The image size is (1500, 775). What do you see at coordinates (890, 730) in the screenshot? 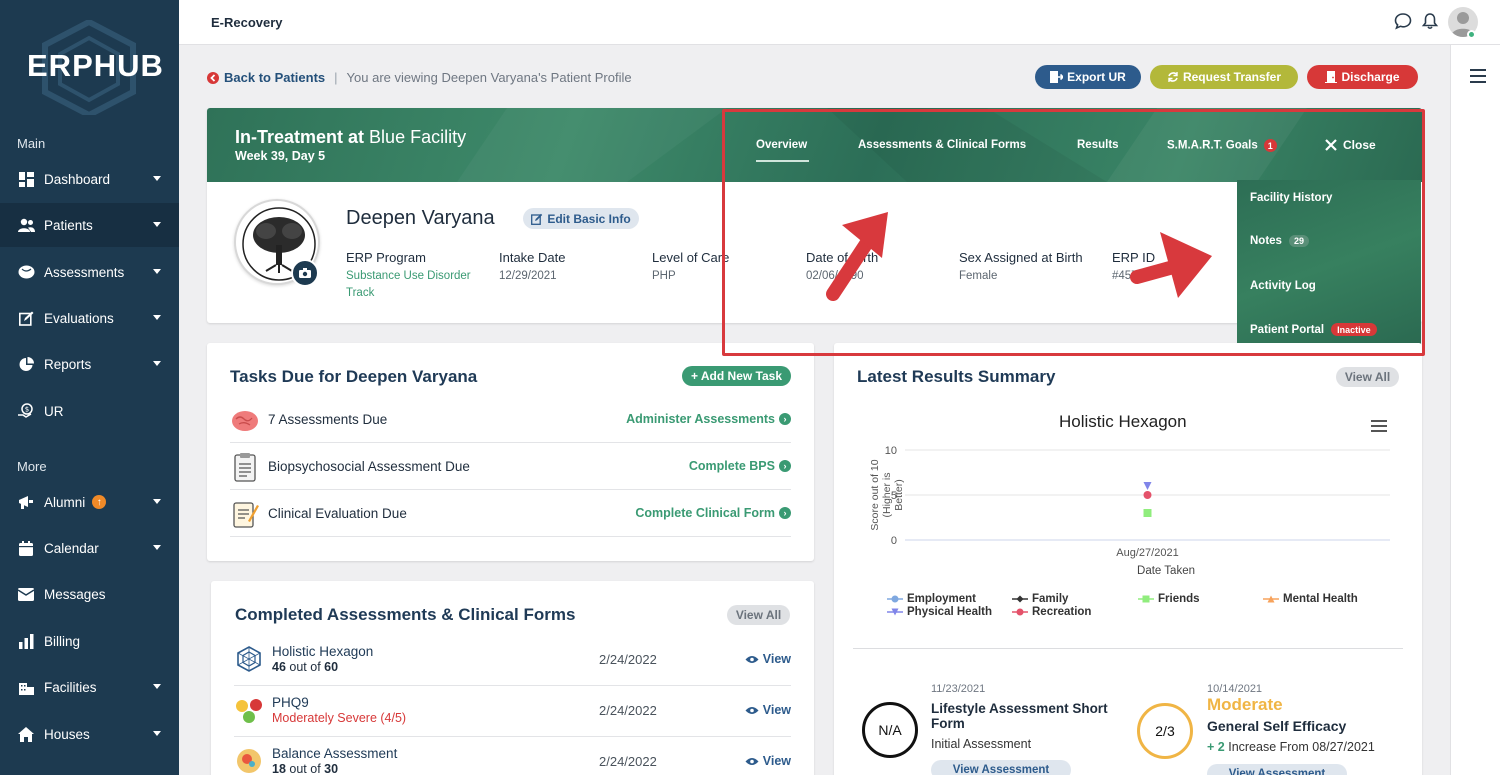
I see `result-score-circle: N/A` at bounding box center [890, 730].